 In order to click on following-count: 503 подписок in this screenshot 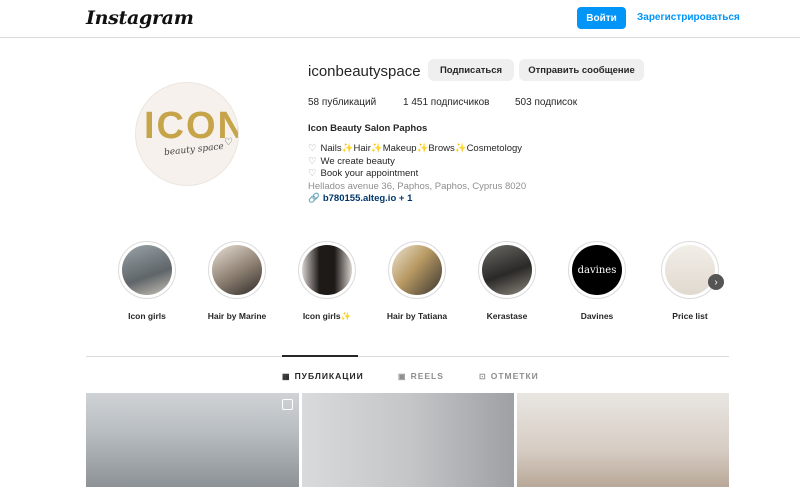, I will do `click(546, 102)`.